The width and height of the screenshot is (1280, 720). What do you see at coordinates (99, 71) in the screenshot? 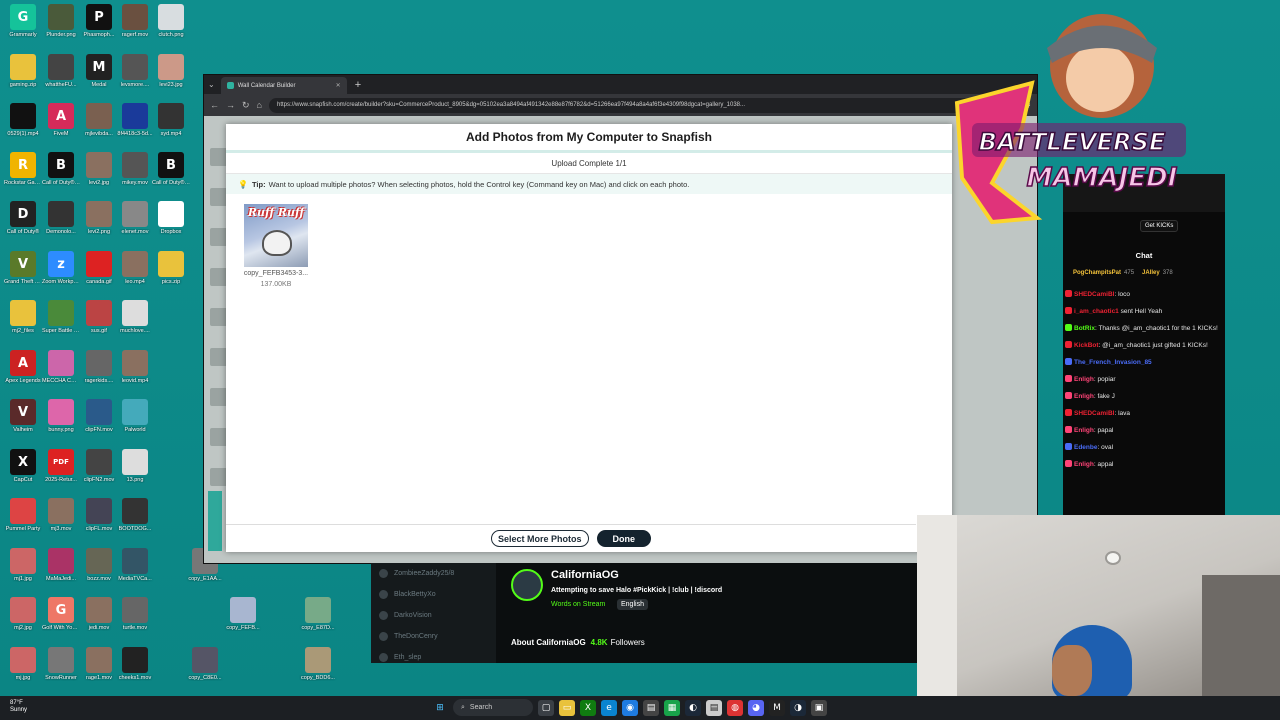
I see `desktop-icon: M Medal` at bounding box center [99, 71].